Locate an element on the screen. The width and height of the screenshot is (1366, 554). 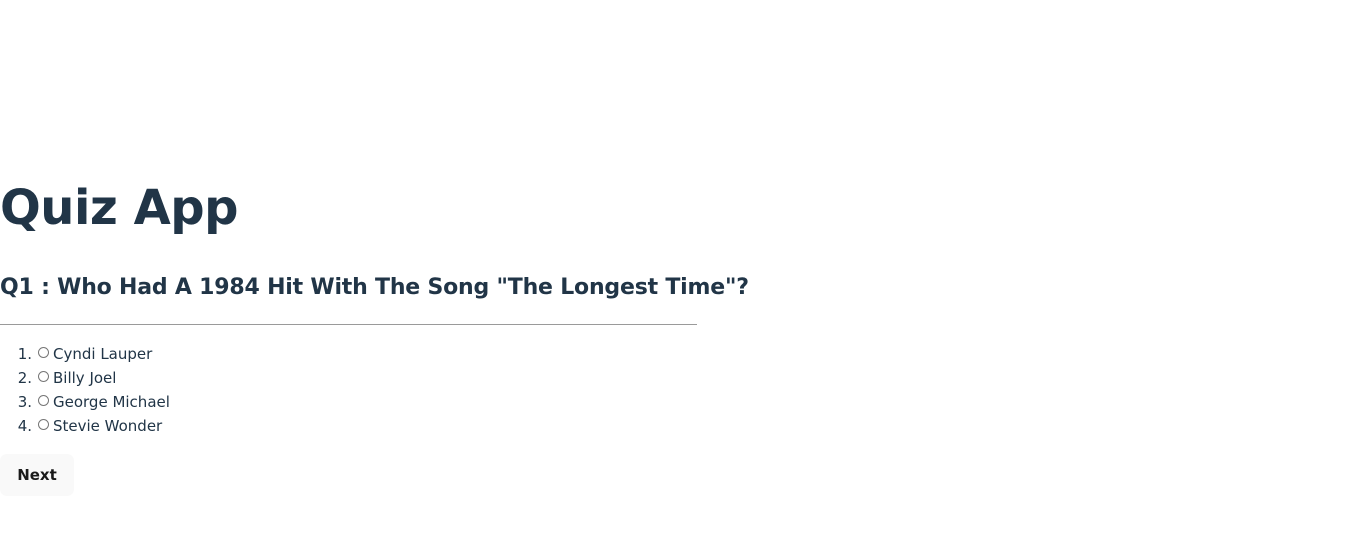
answer-option: 2. Billy Joel is located at coordinates (85, 378).